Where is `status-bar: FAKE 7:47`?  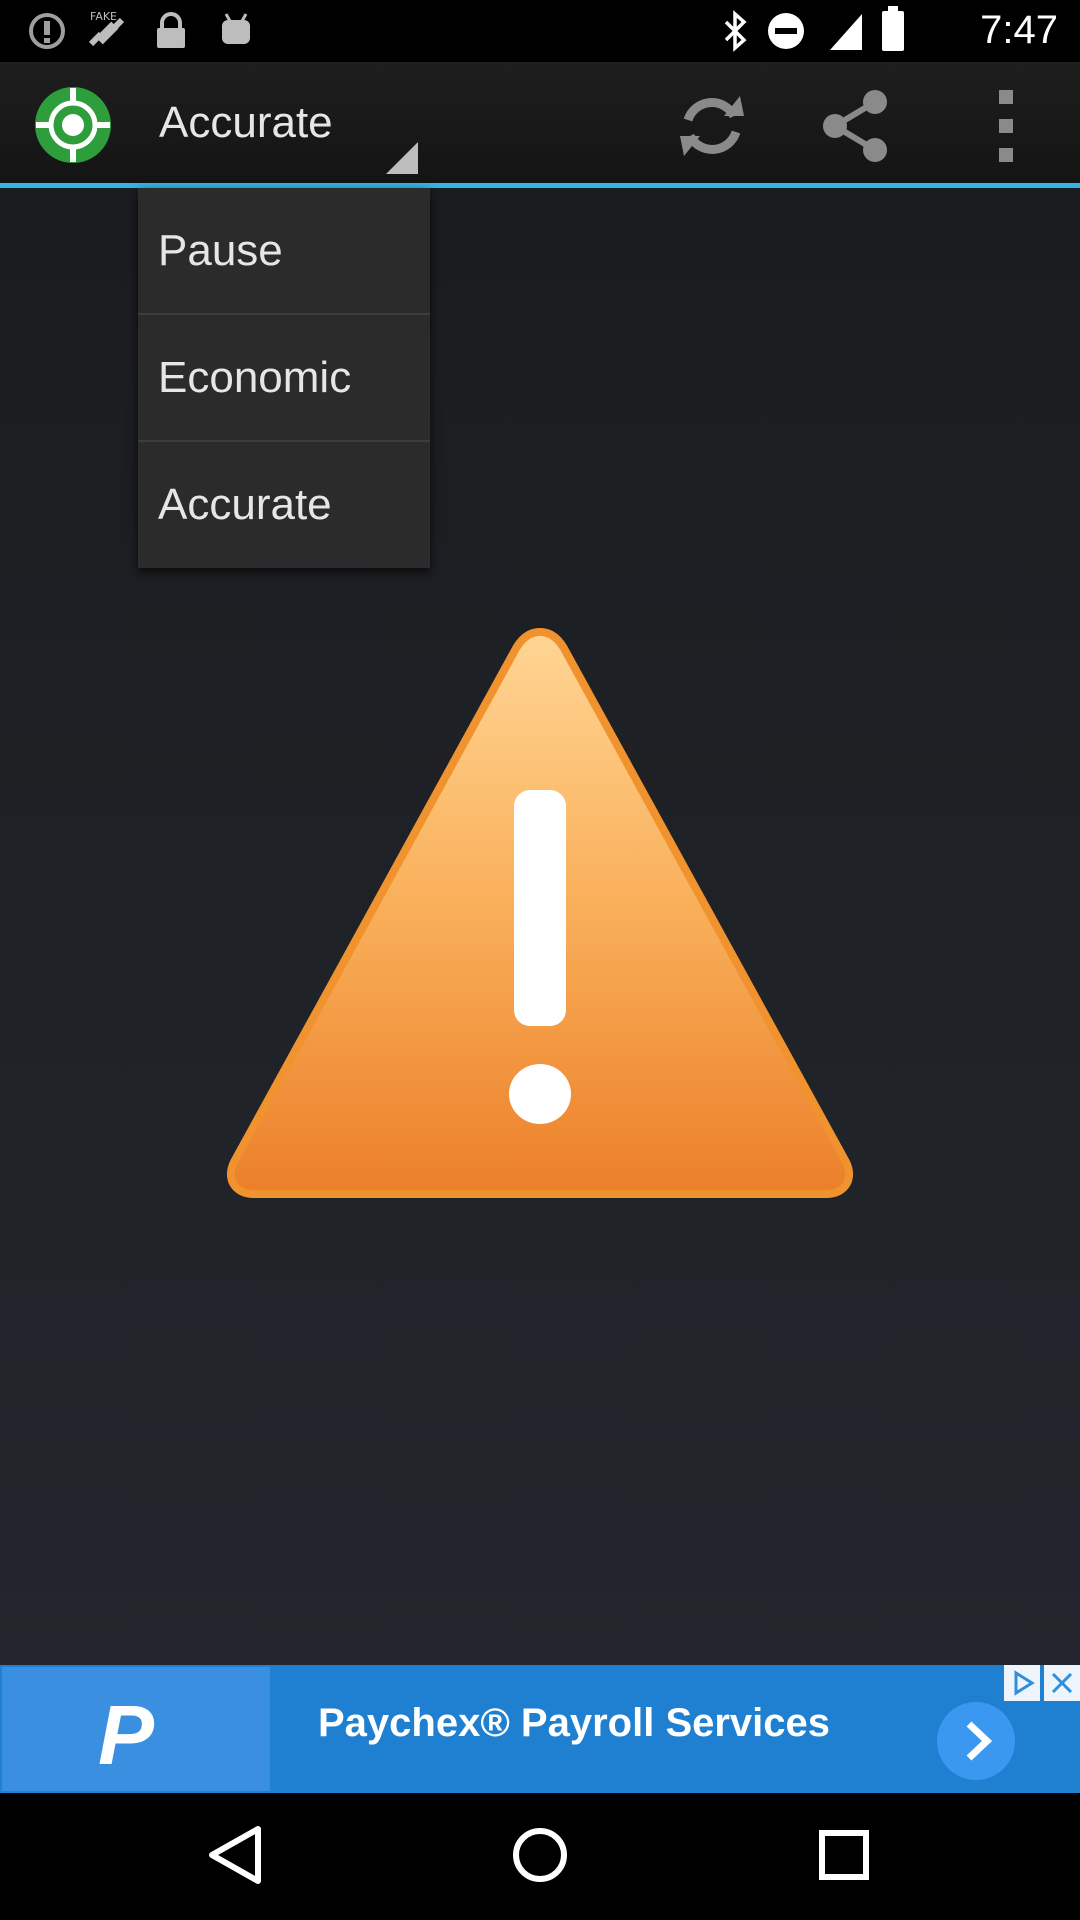
status-bar: FAKE 7:47 is located at coordinates (540, 31).